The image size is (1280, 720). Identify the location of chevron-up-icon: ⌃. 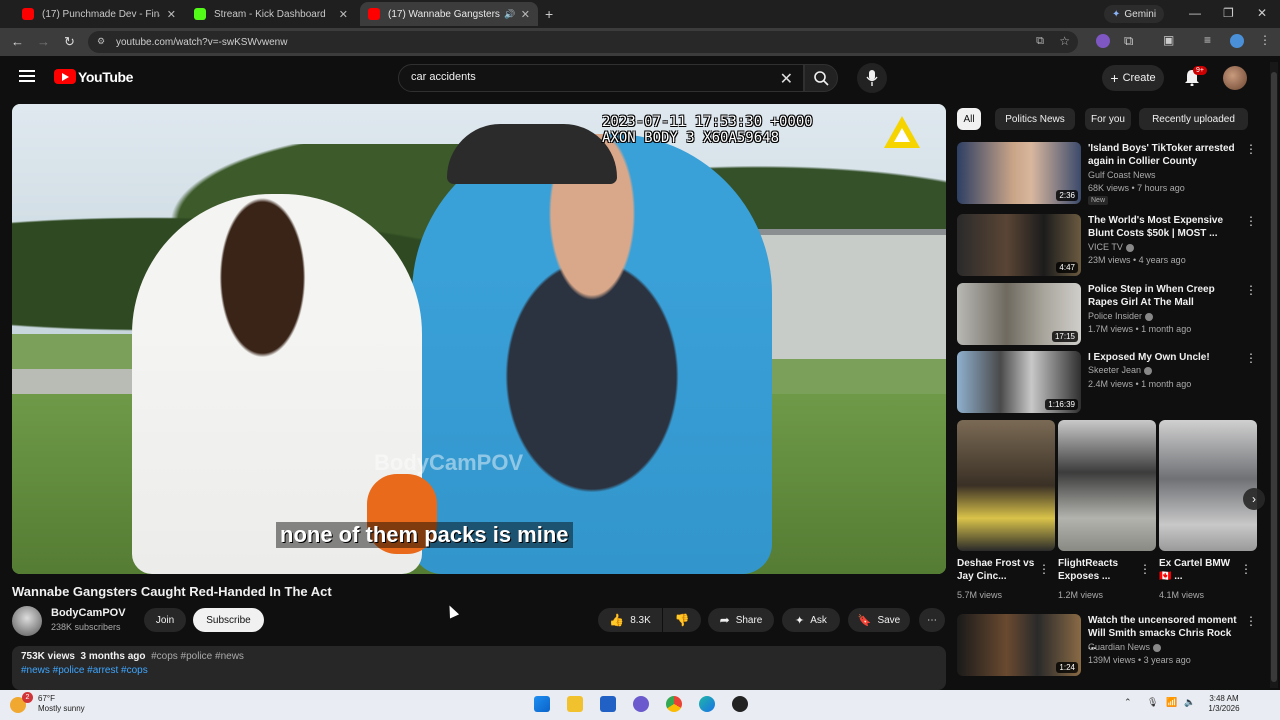
(1128, 702).